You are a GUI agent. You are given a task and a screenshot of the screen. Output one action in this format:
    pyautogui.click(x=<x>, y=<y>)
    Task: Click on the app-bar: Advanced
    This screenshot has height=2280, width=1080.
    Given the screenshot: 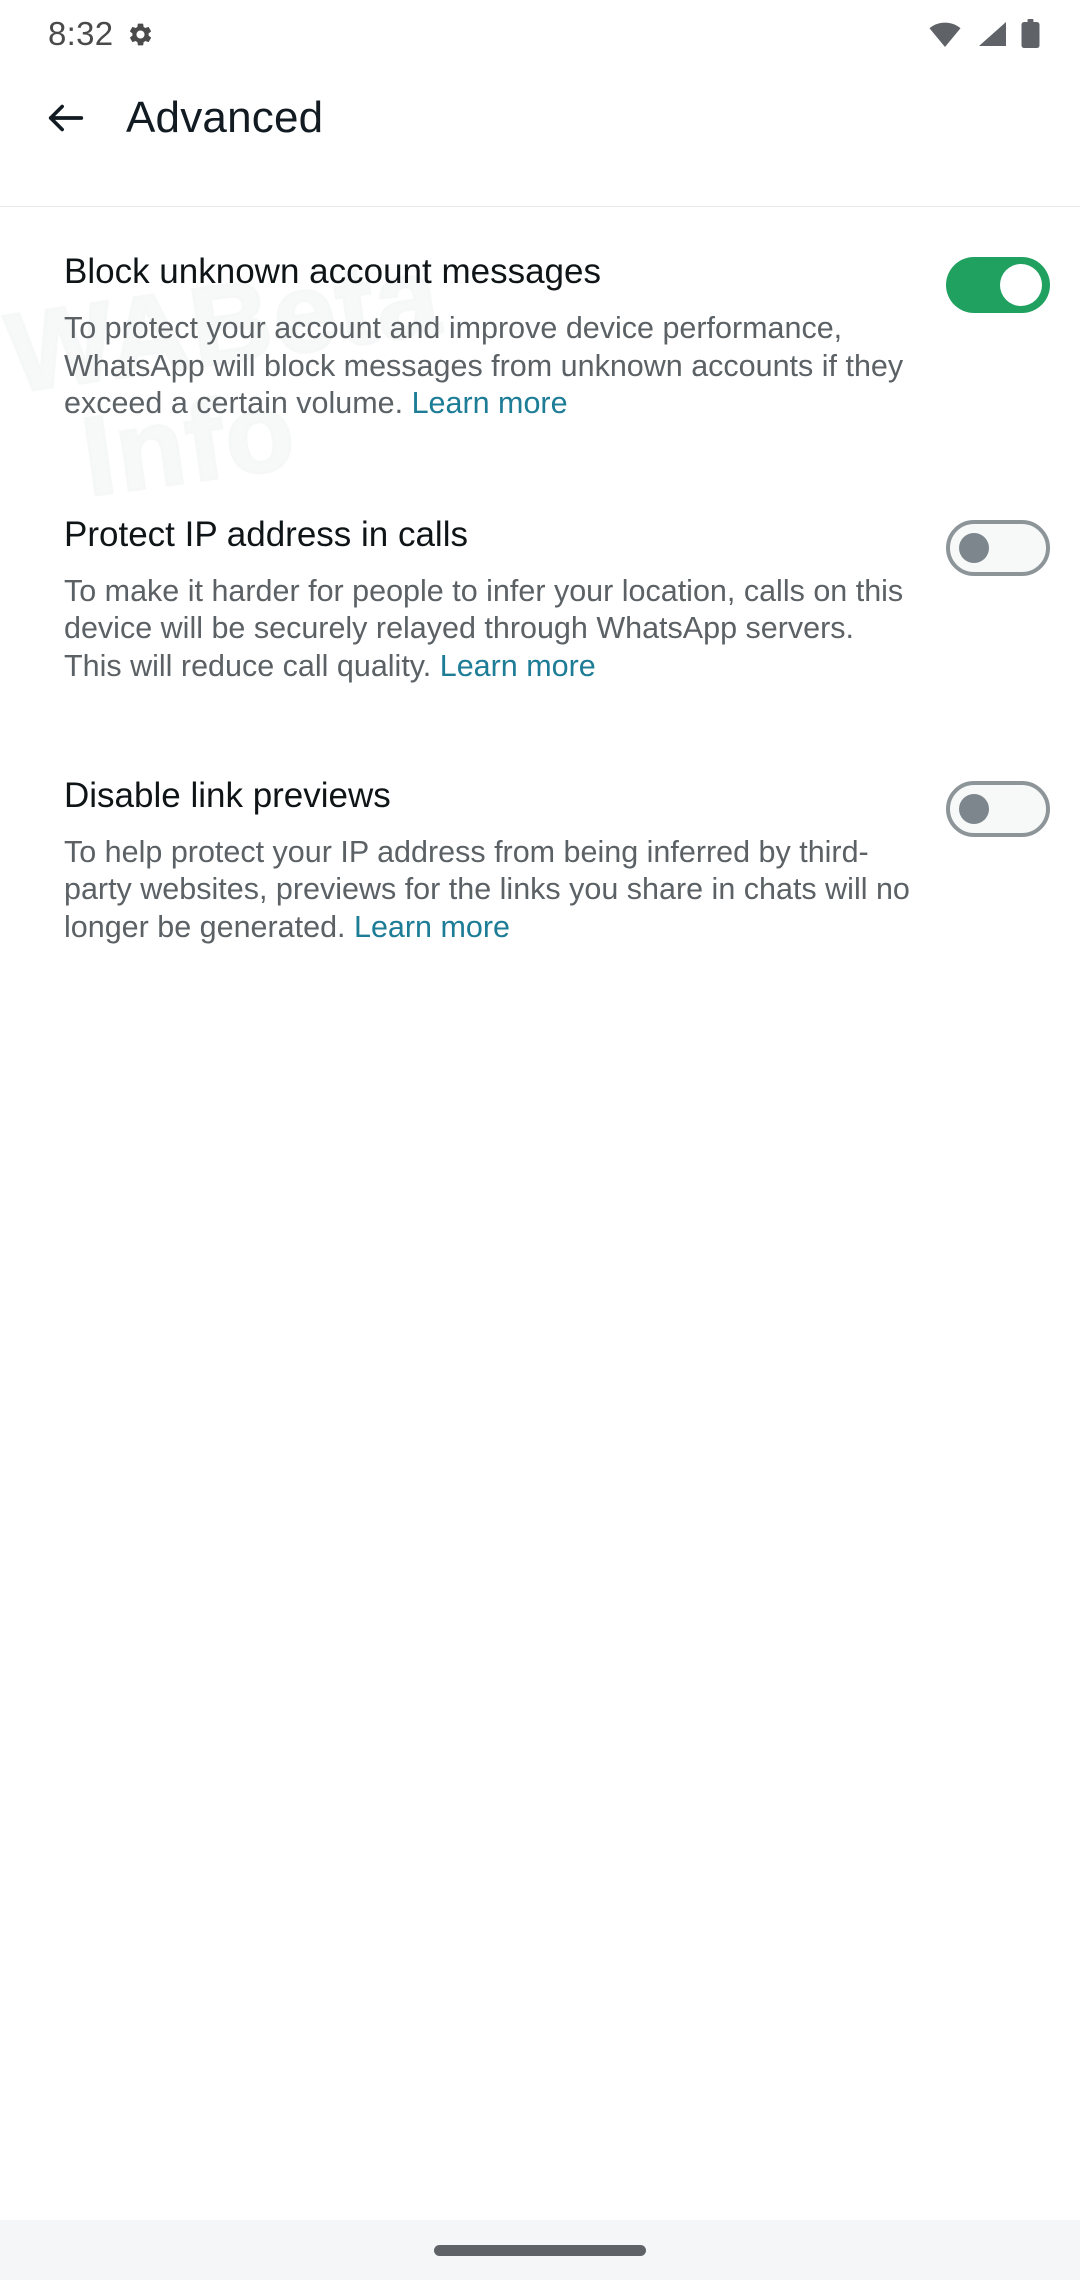 What is the action you would take?
    pyautogui.click(x=540, y=118)
    